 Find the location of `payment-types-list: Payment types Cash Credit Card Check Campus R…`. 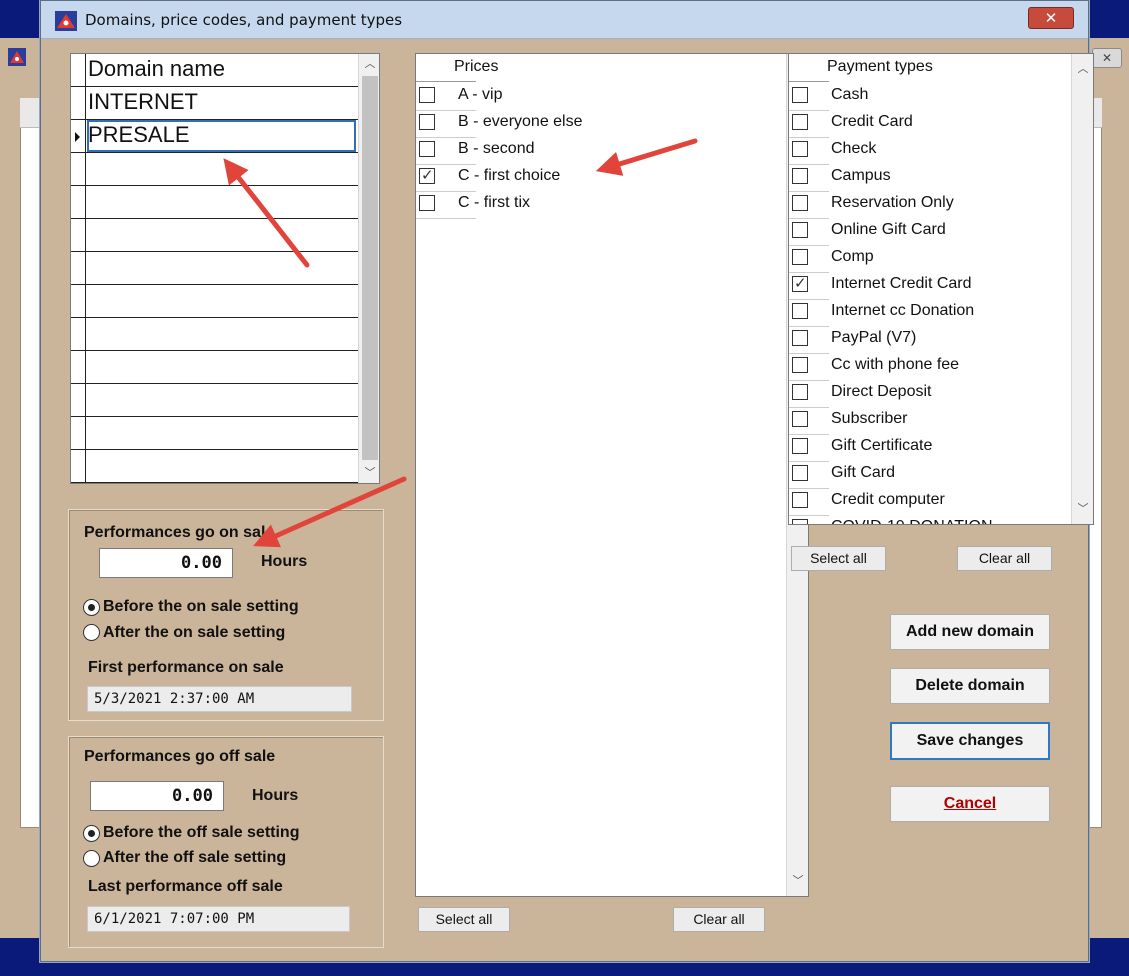

payment-types-list: Payment types Cash Credit Card Check Campus R… is located at coordinates (941, 289).